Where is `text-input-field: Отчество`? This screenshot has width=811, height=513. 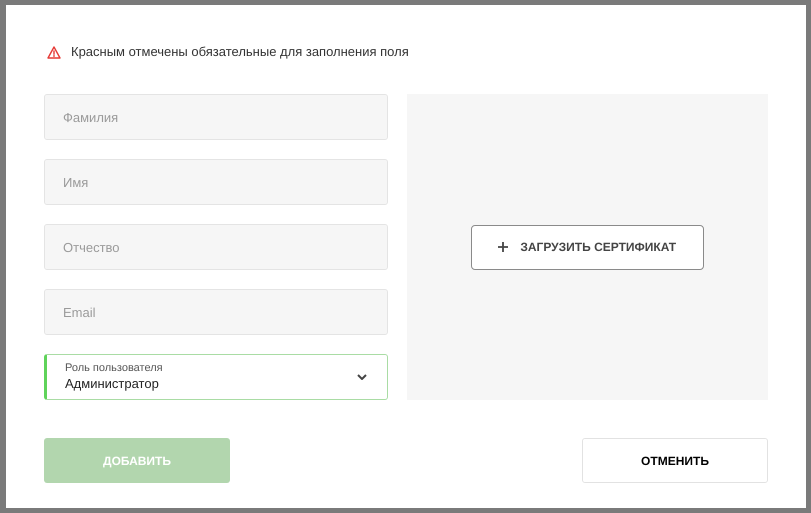 text-input-field: Отчество is located at coordinates (216, 247).